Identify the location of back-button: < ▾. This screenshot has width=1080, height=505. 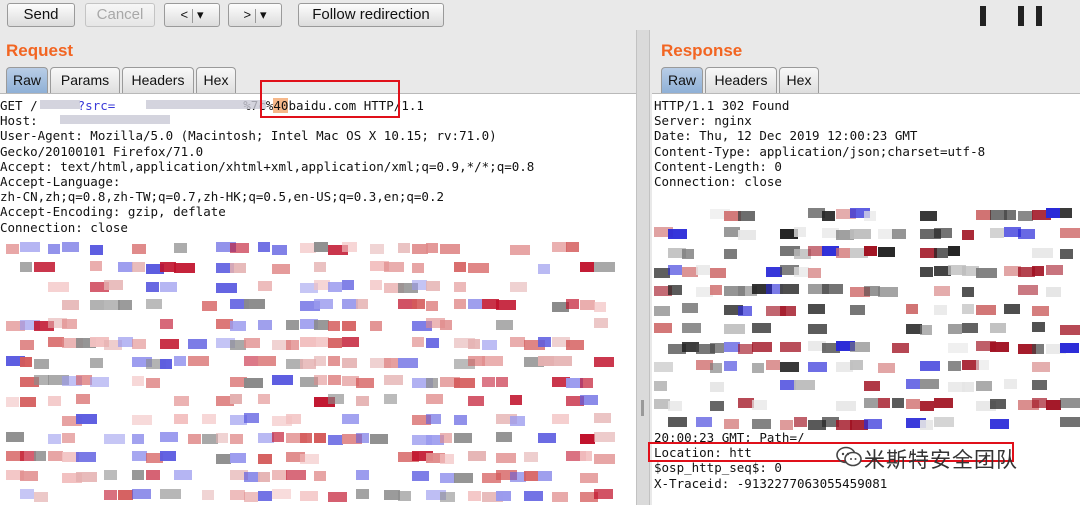
(192, 15).